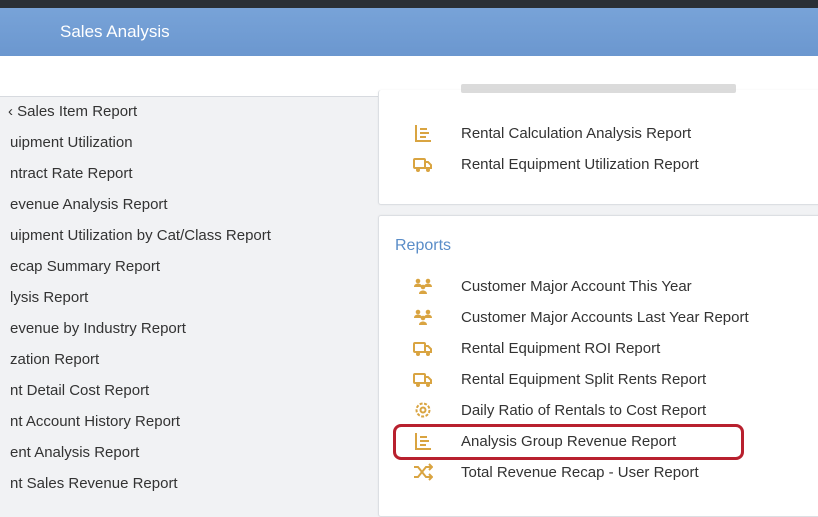 The height and width of the screenshot is (517, 818). I want to click on list-item: zation Report, so click(54, 359).